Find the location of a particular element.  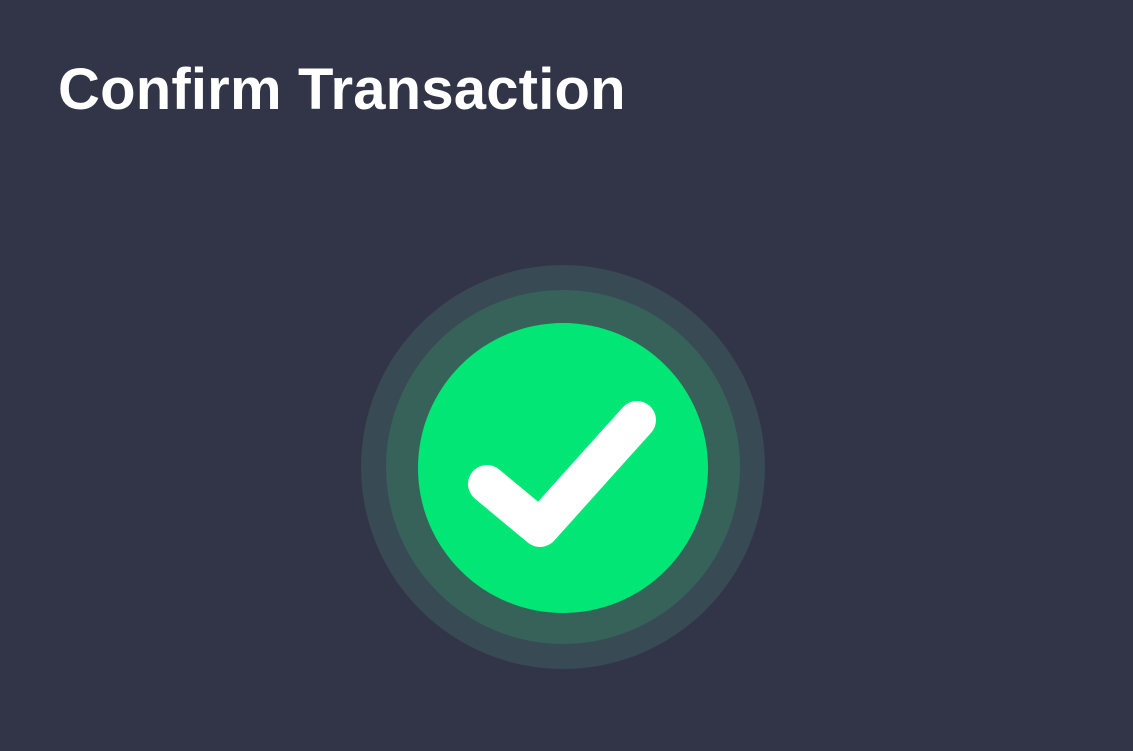

checkmark-icon is located at coordinates (562, 474).